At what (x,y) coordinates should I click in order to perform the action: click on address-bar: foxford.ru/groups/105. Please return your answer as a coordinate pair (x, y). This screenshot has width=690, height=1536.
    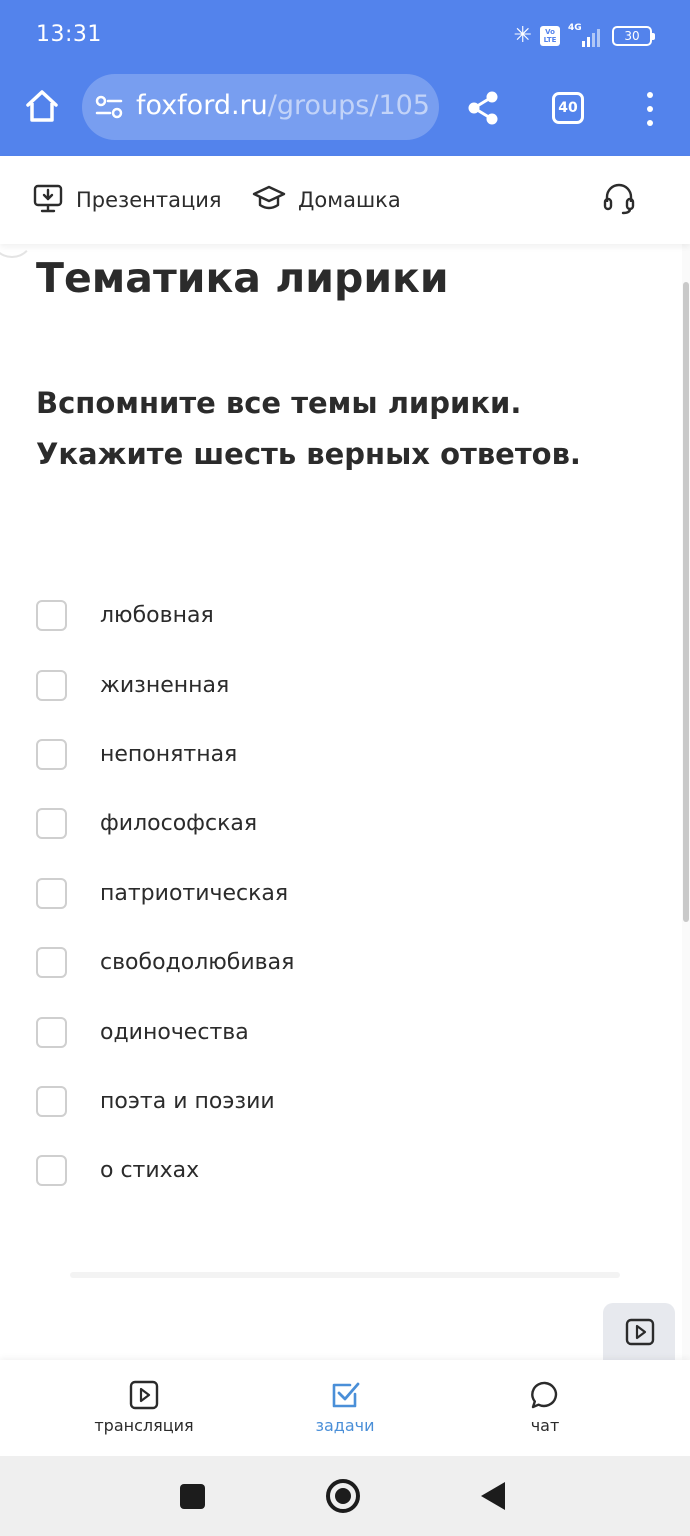
    Looking at the image, I should click on (260, 107).